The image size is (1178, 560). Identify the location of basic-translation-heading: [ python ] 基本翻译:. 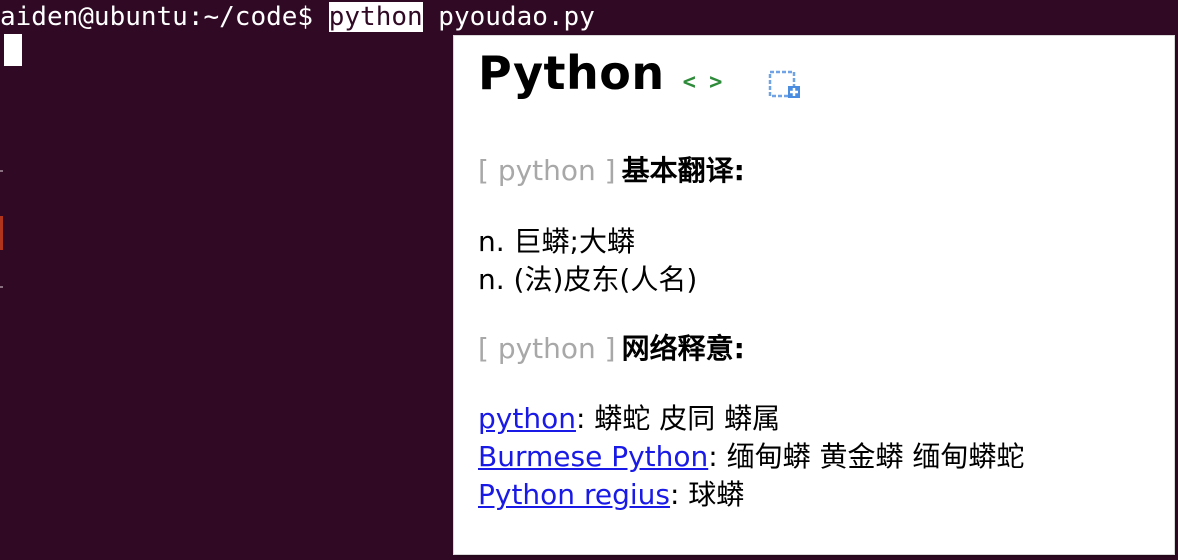
(611, 171).